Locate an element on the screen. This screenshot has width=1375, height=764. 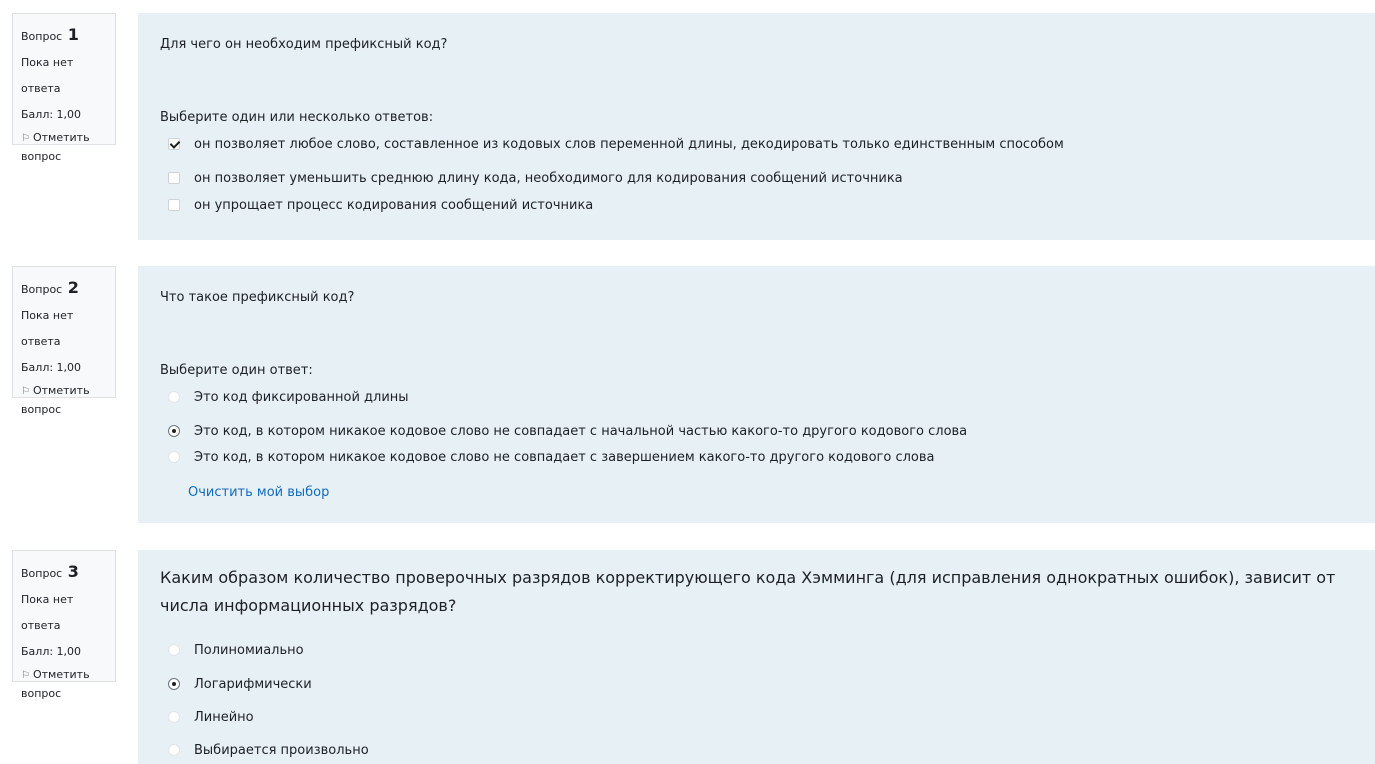
question-text: Для чего он необходим префиксный код? is located at coordinates (304, 44).